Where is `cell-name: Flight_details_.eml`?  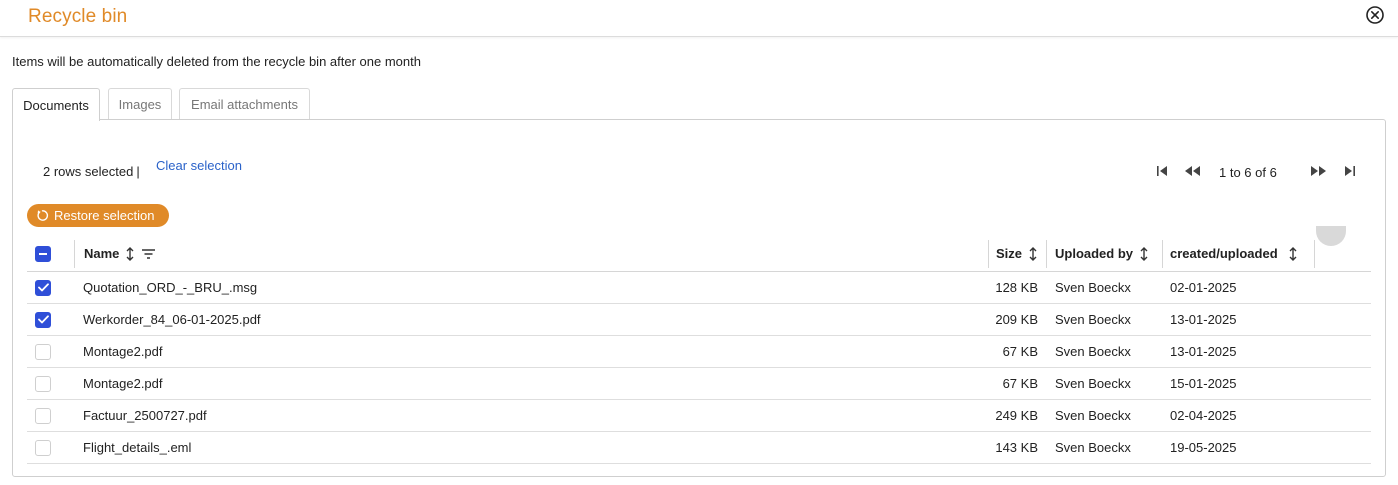 cell-name: Flight_details_.eml is located at coordinates (137, 447).